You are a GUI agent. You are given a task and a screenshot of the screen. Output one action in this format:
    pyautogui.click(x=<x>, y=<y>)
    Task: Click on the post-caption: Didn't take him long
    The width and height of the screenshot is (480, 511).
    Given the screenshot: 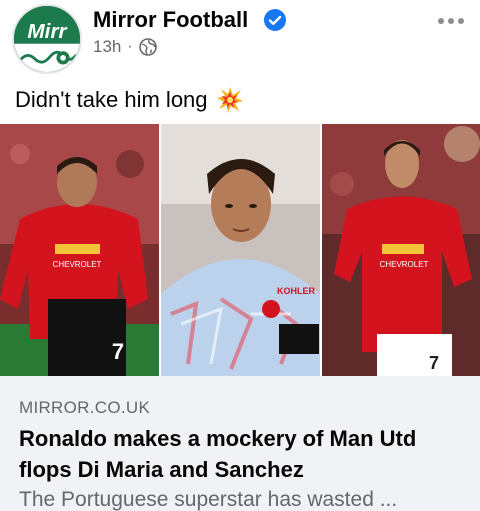 What is the action you would take?
    pyautogui.click(x=129, y=100)
    